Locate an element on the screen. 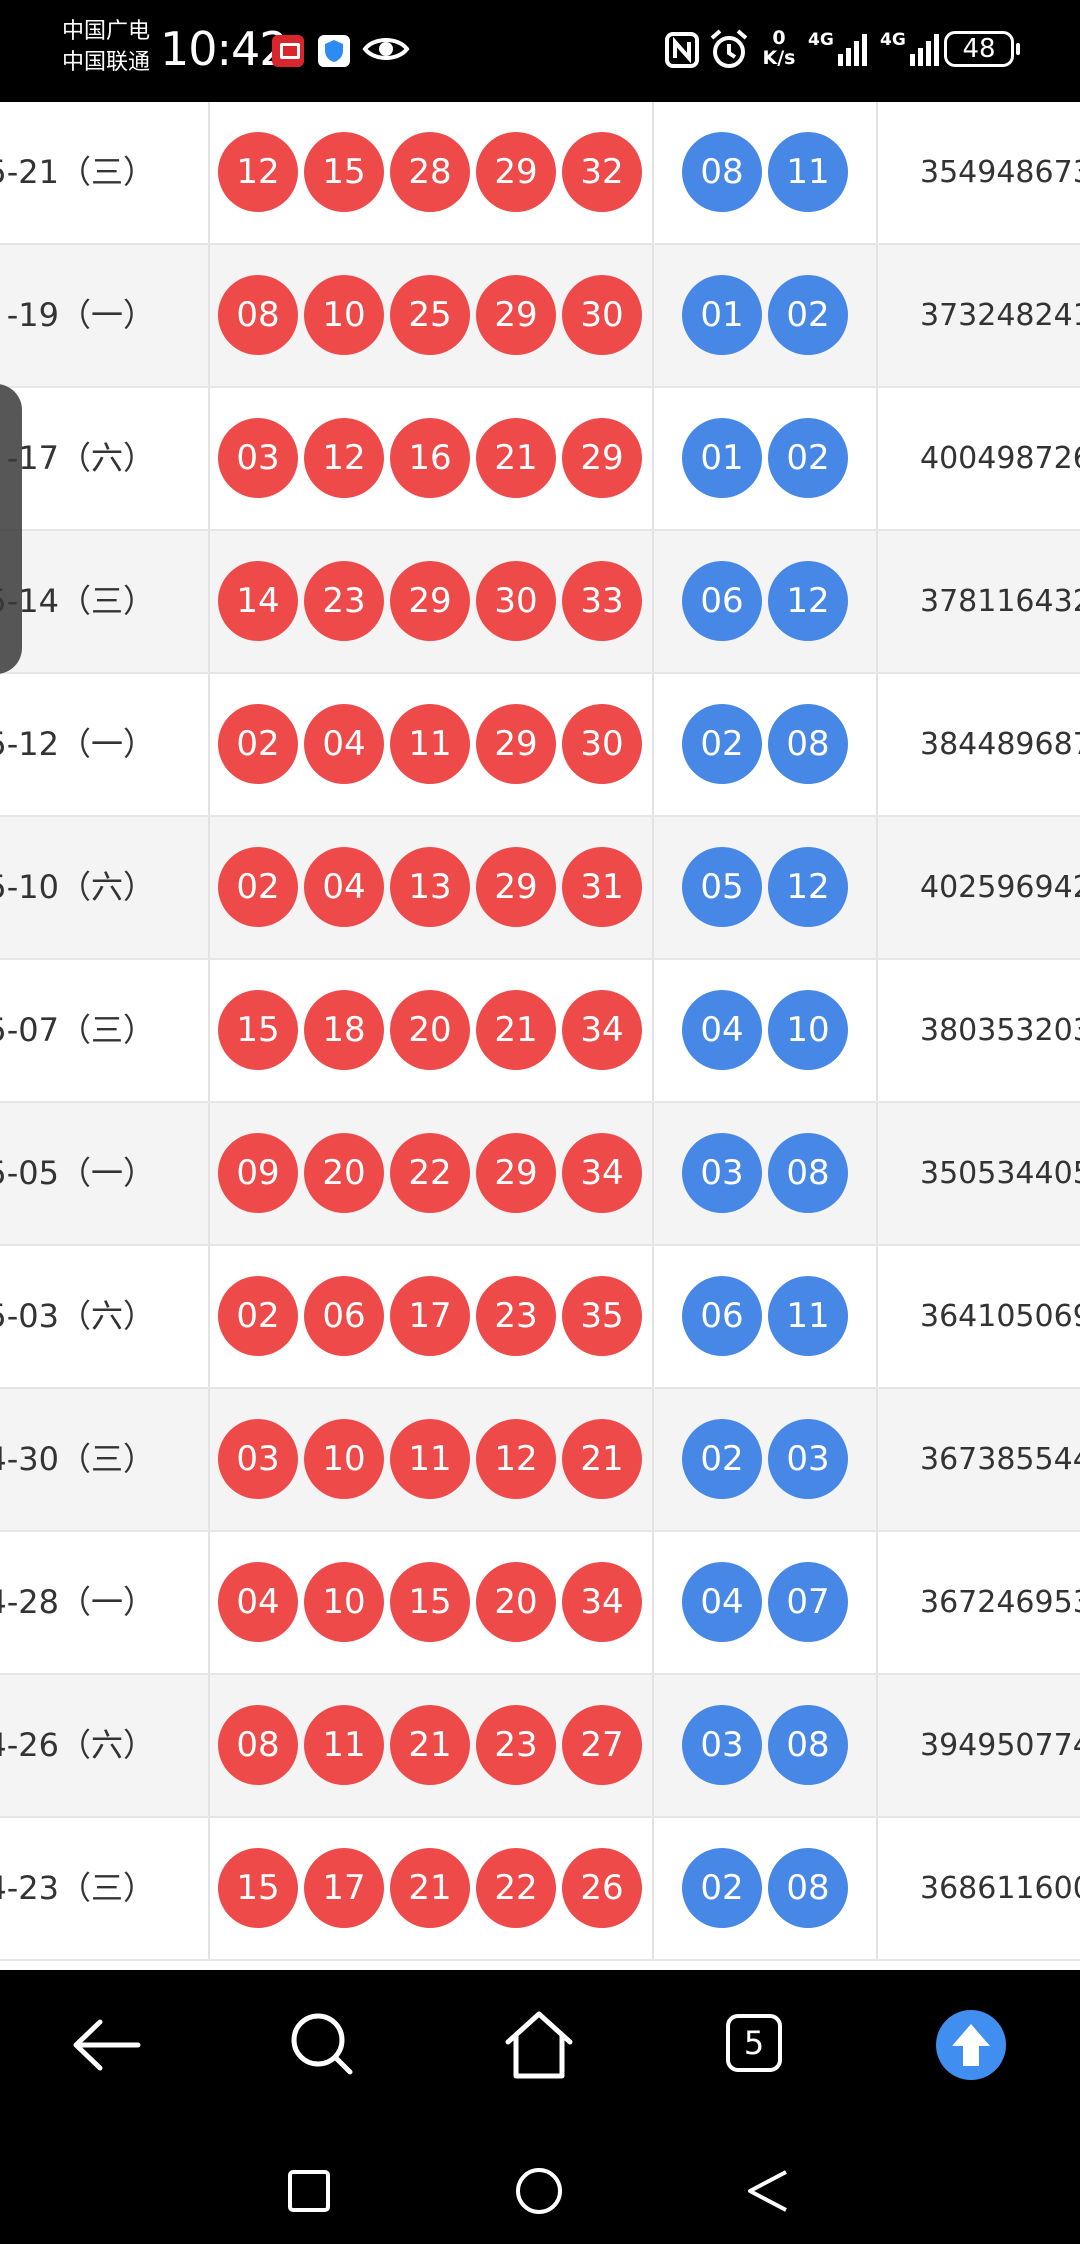 This screenshot has width=1080, height=2244. table-row: 5-14（三） 14 23 29 30 33 06 12 378116432 is located at coordinates (540, 602).